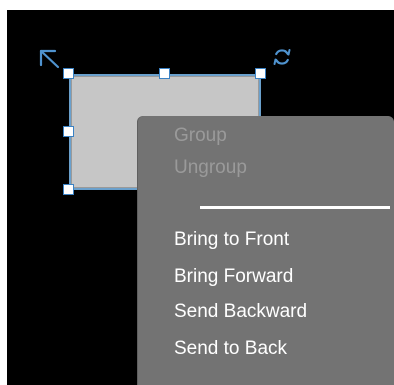 This screenshot has height=385, width=394. What do you see at coordinates (282, 57) in the screenshot?
I see `rotate-icon` at bounding box center [282, 57].